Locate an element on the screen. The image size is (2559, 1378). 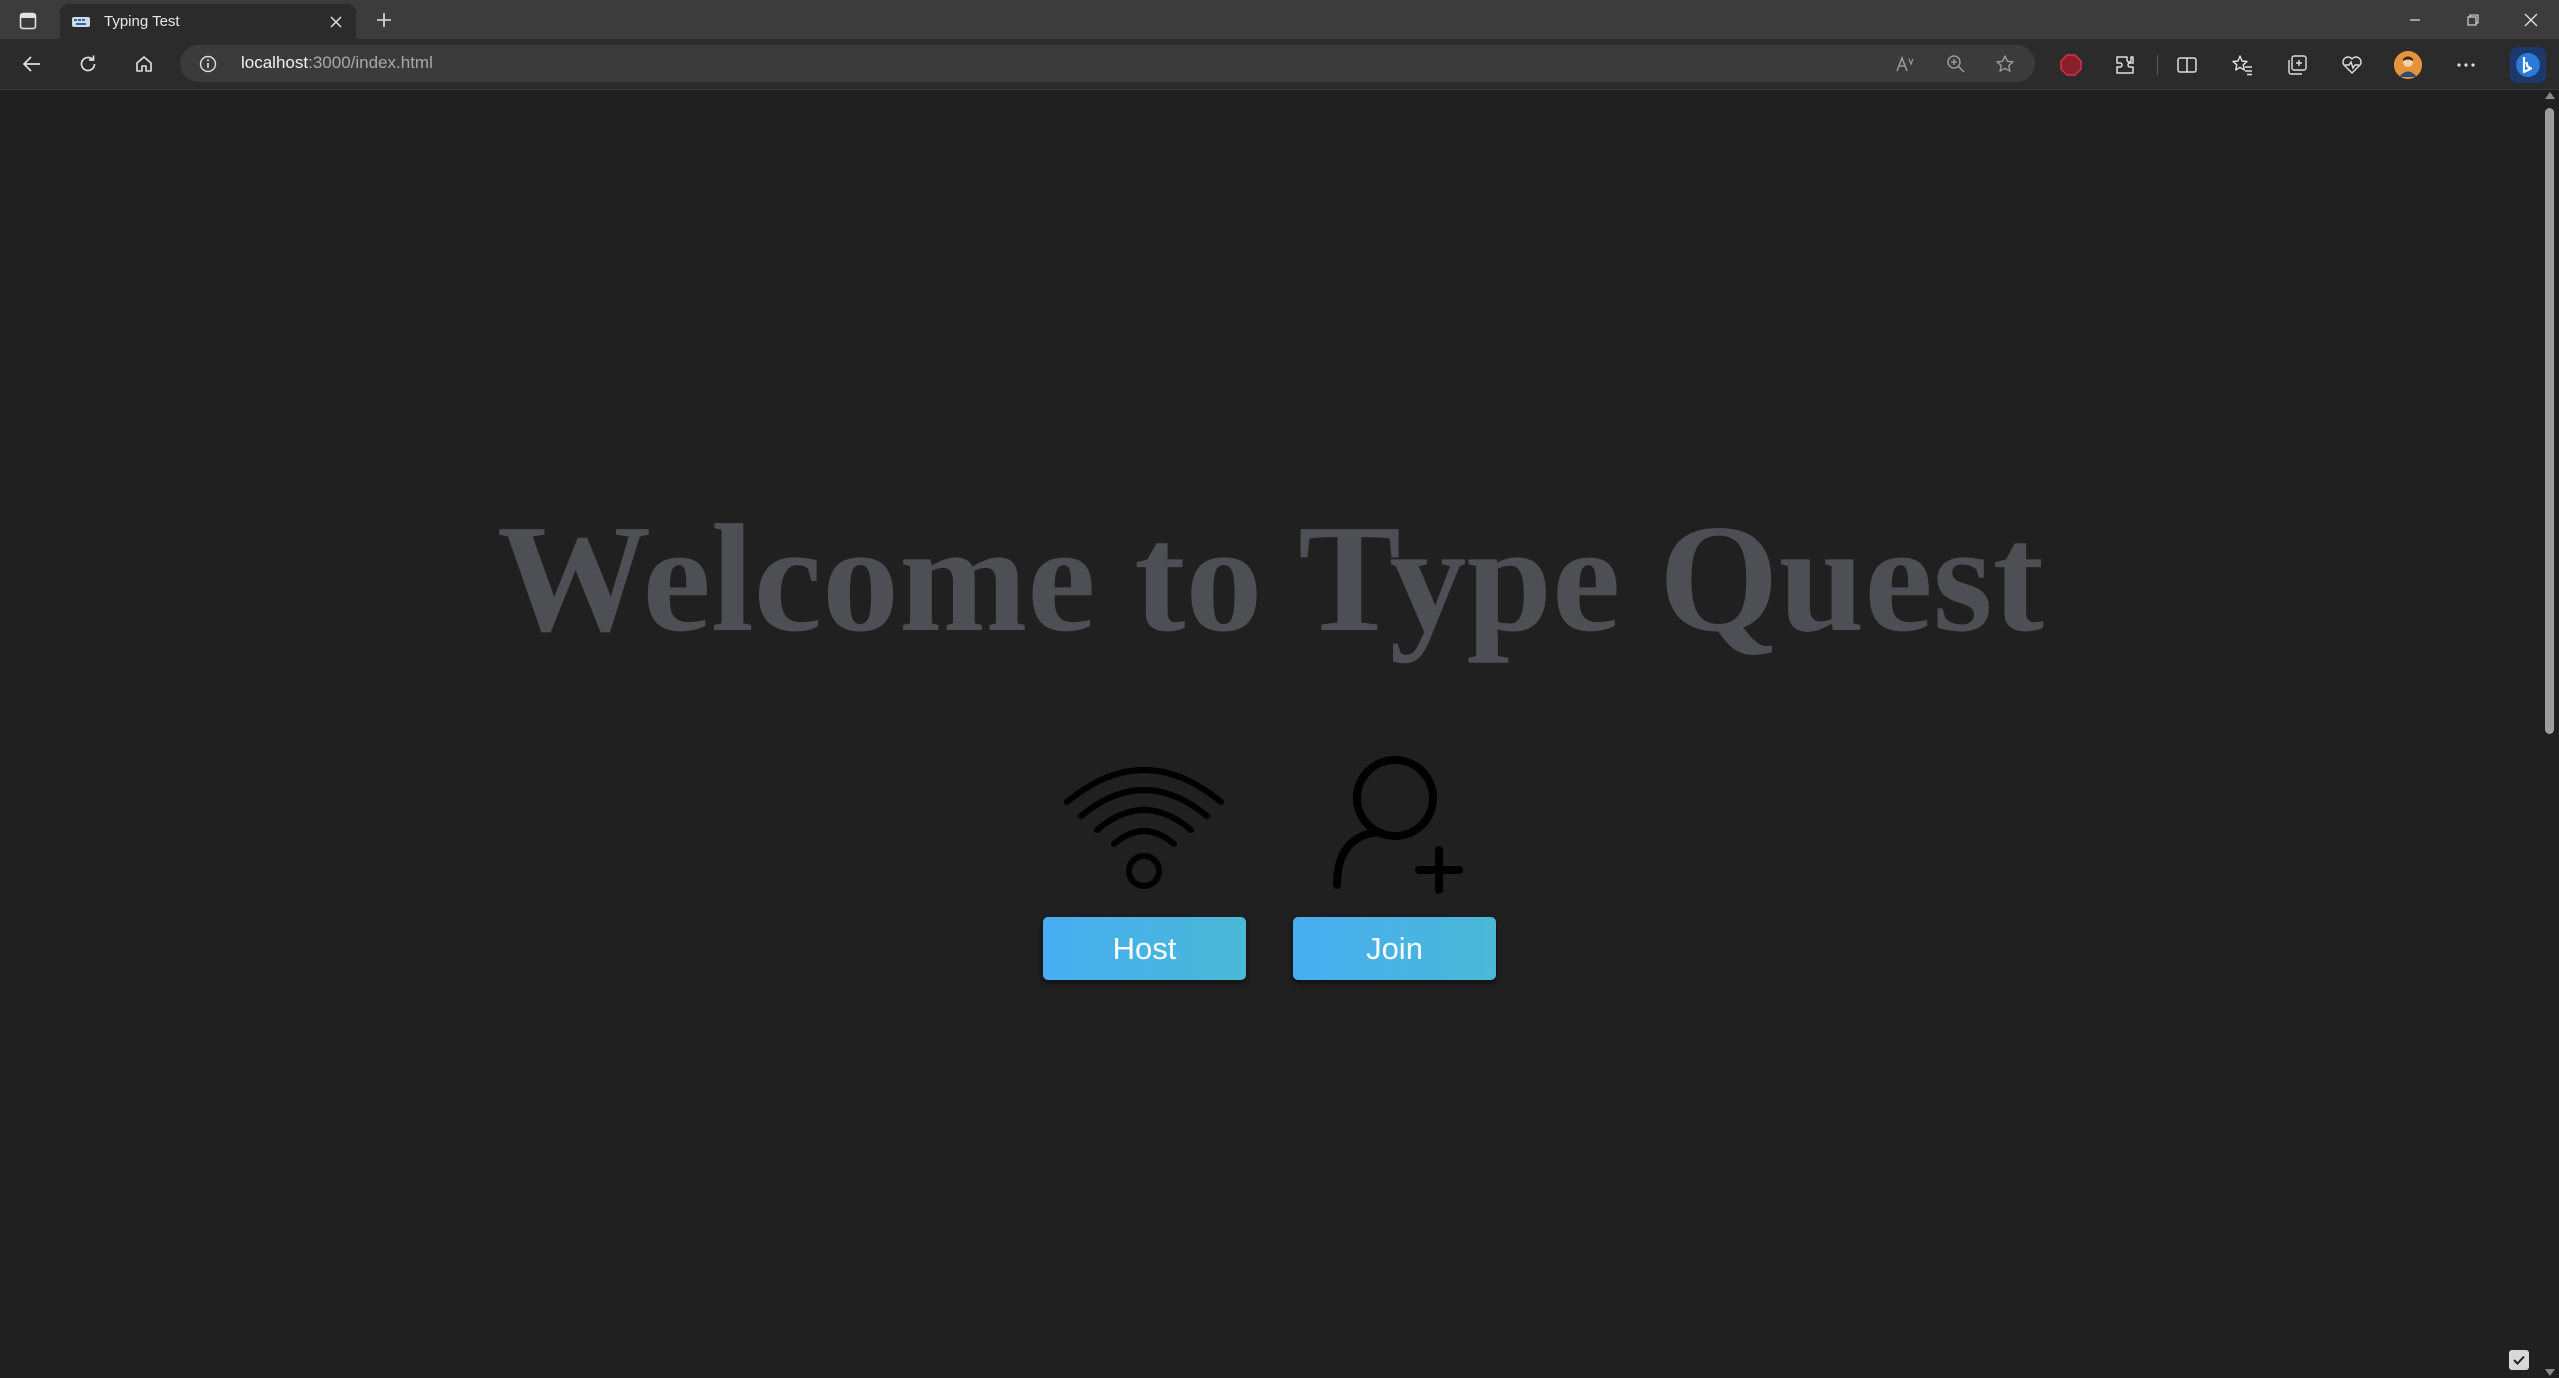
split-screen-icon is located at coordinates (2187, 65).